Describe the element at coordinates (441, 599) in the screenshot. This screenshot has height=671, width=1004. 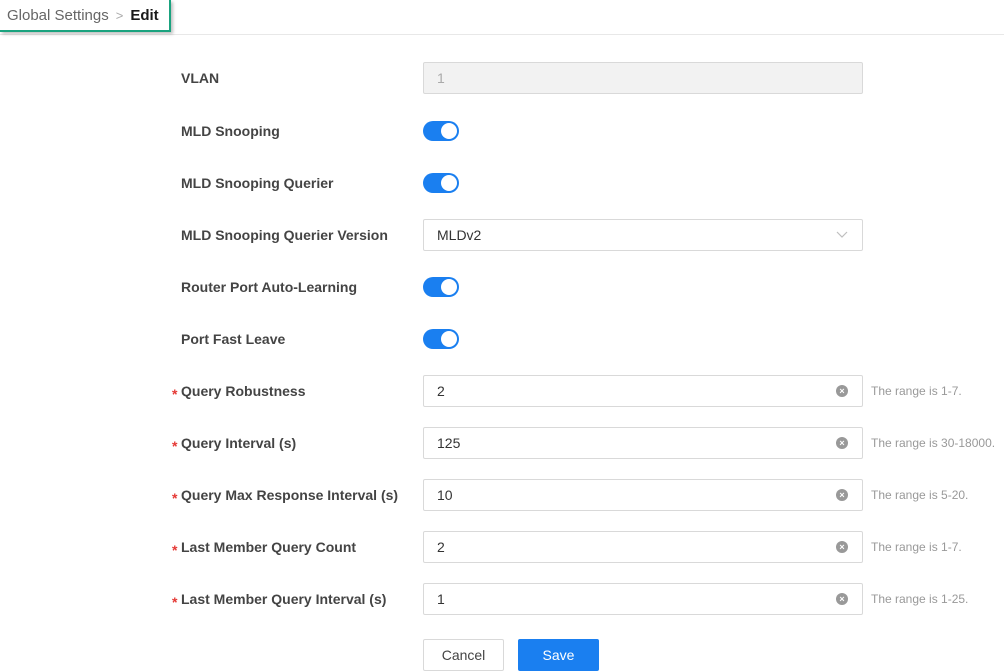
I see `last-member-query-interval-value: 1` at that location.